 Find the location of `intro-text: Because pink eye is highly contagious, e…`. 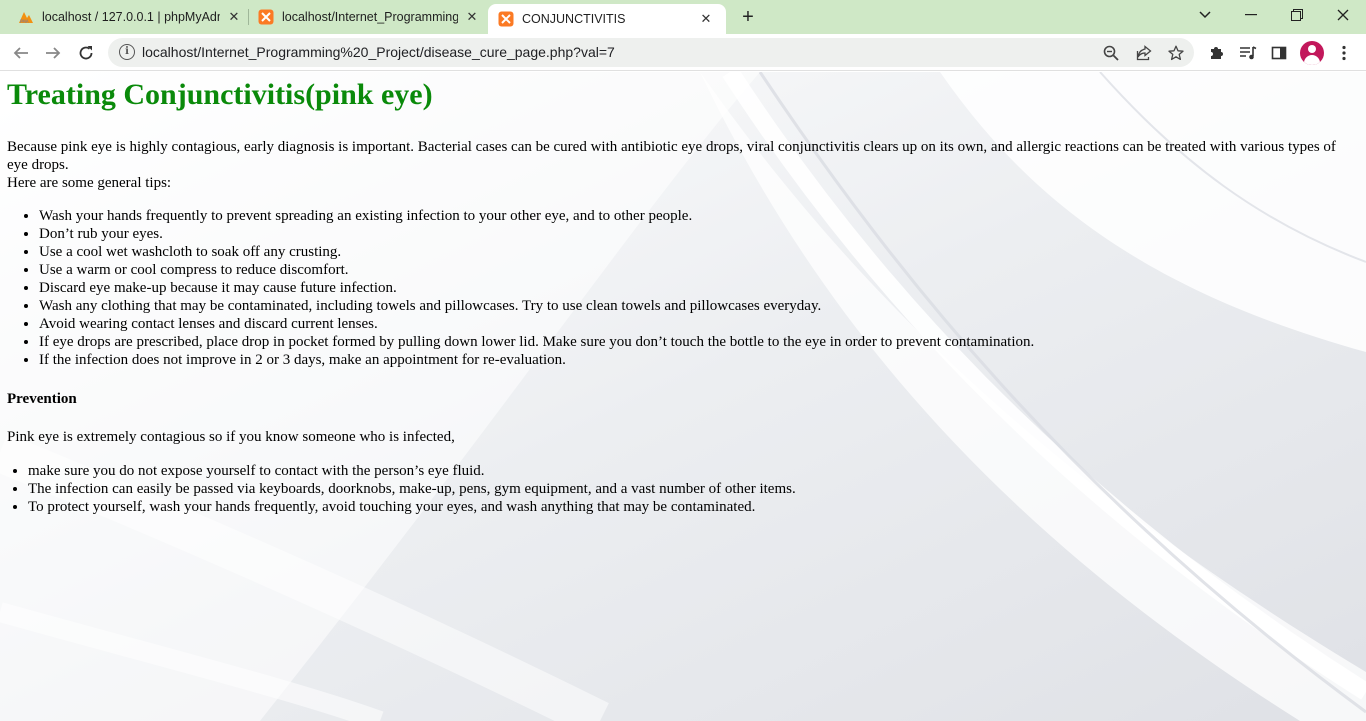

intro-text: Because pink eye is highly contagious, e… is located at coordinates (671, 156).